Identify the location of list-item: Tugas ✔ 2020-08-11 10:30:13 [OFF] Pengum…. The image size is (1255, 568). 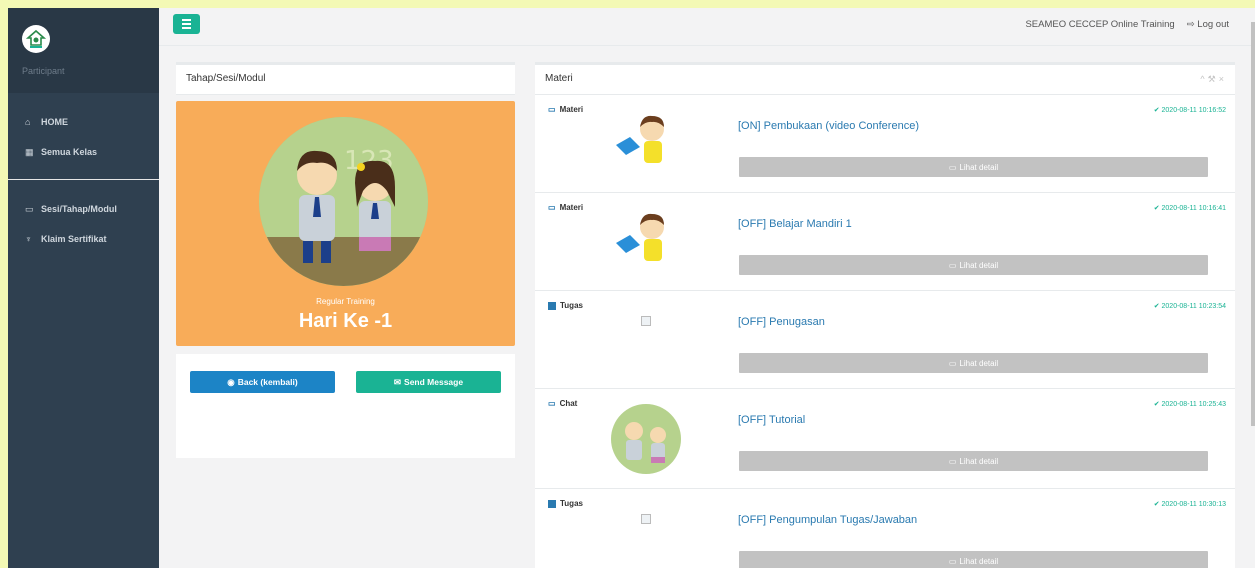
(885, 528).